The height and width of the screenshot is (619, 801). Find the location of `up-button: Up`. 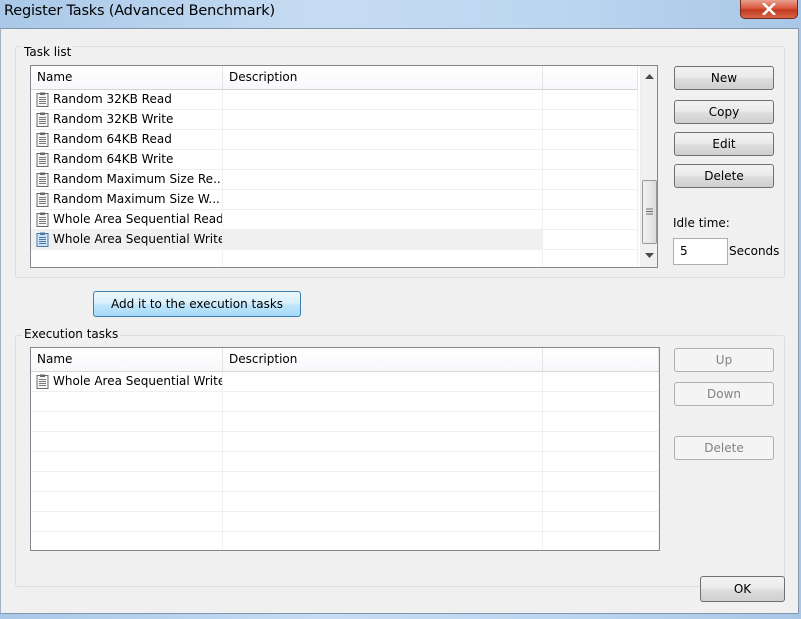

up-button: Up is located at coordinates (724, 360).